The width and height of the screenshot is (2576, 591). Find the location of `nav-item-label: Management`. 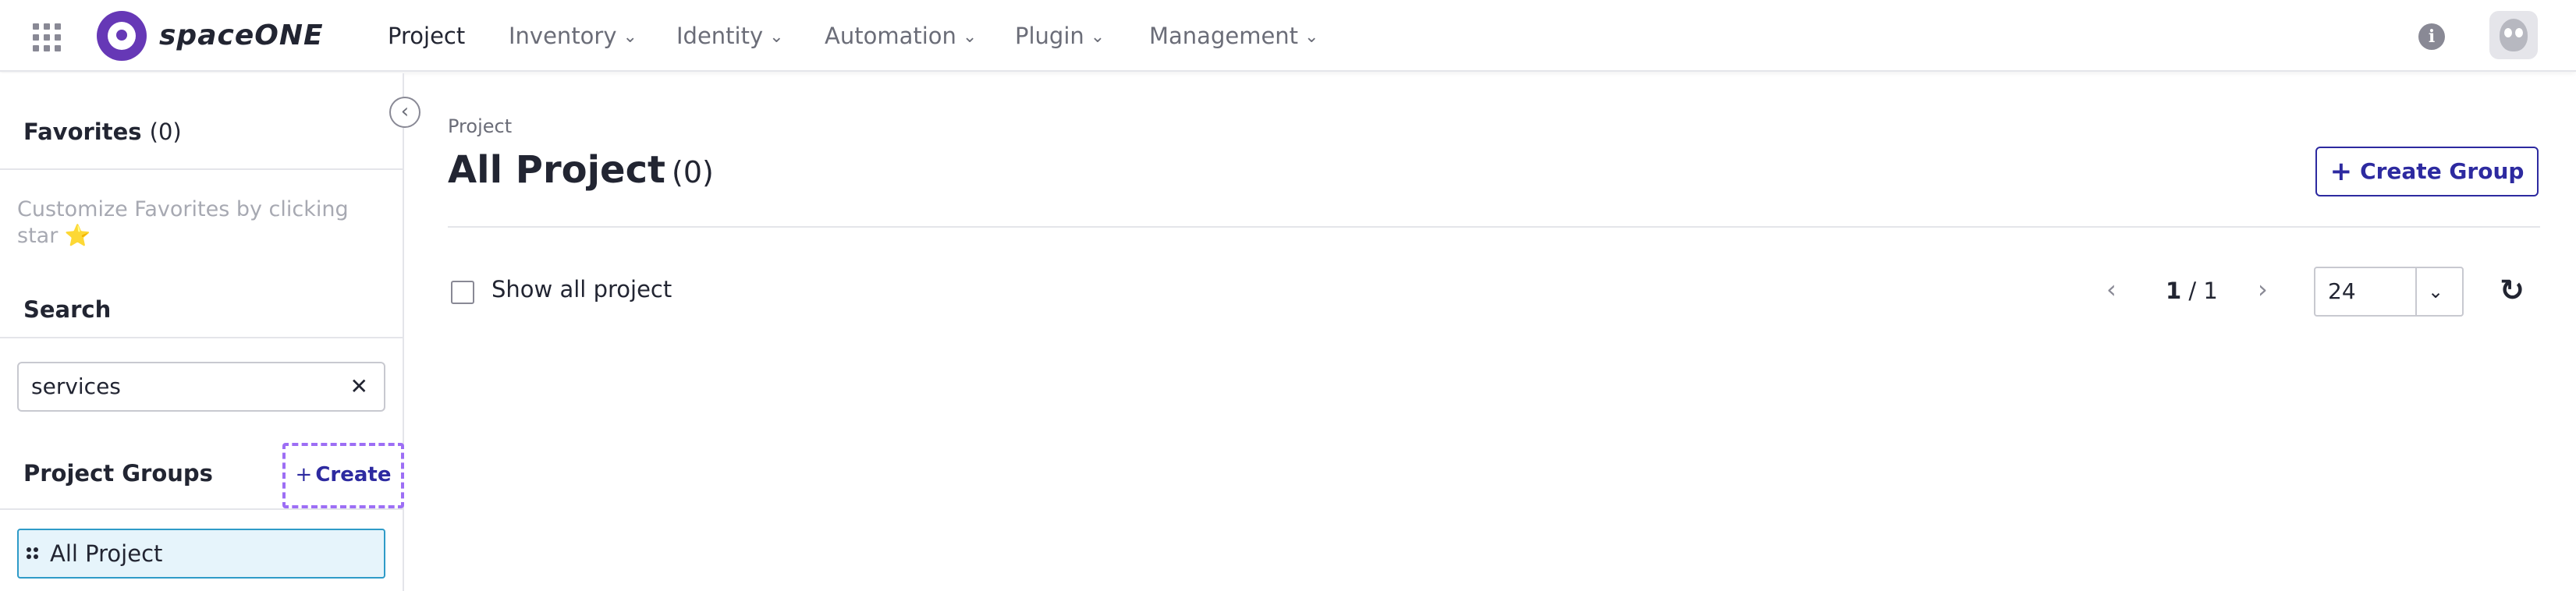

nav-item-label: Management is located at coordinates (1224, 36).